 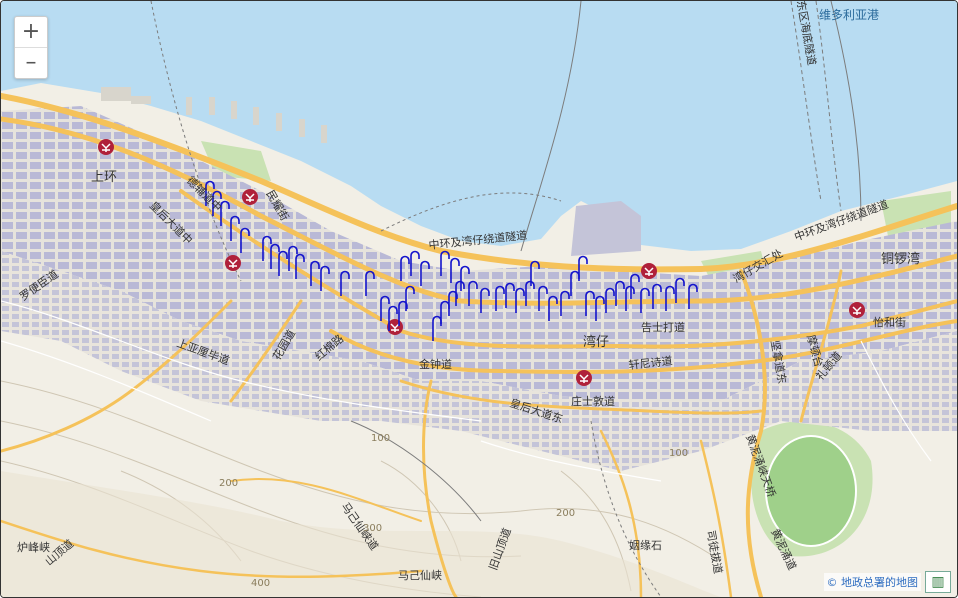 I want to click on zoom-control: + –, so click(x=31, y=47).